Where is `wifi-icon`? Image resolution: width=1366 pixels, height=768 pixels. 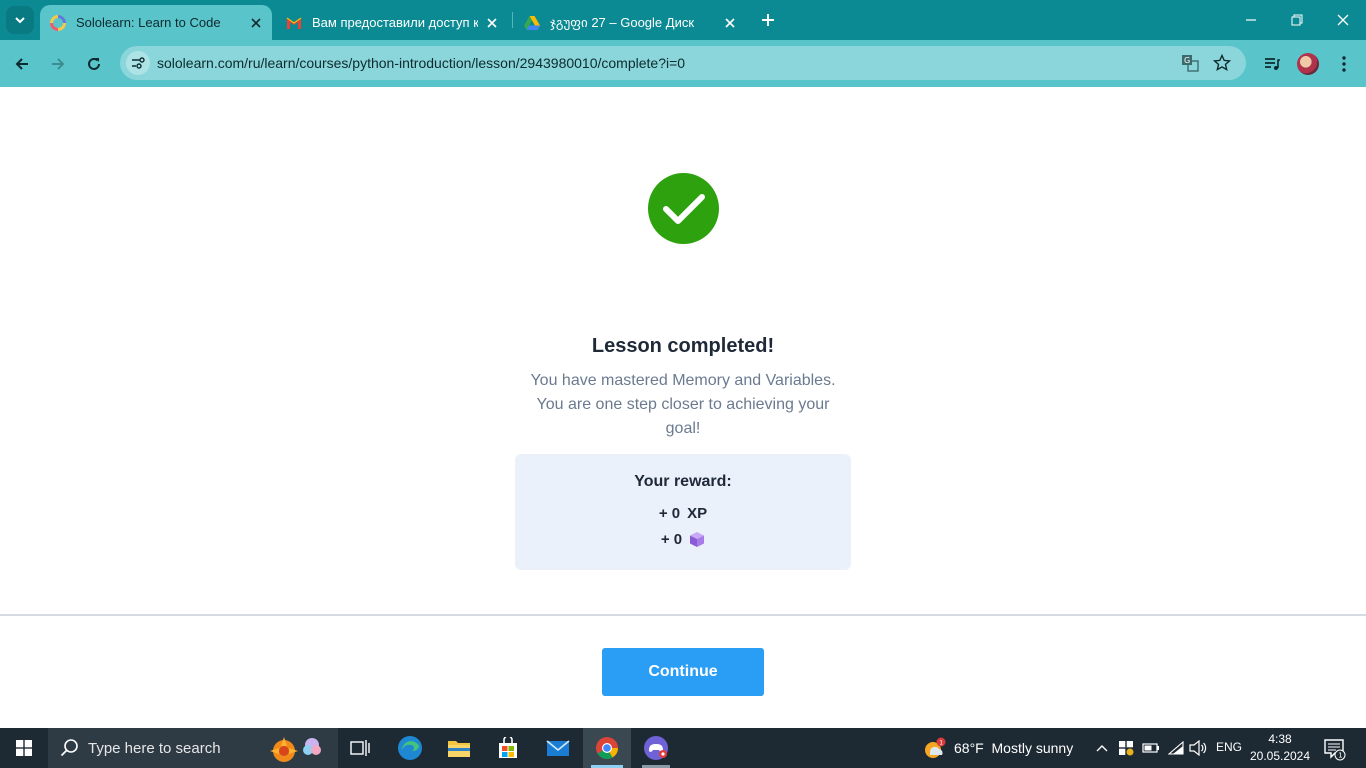
wifi-icon is located at coordinates (1176, 748).